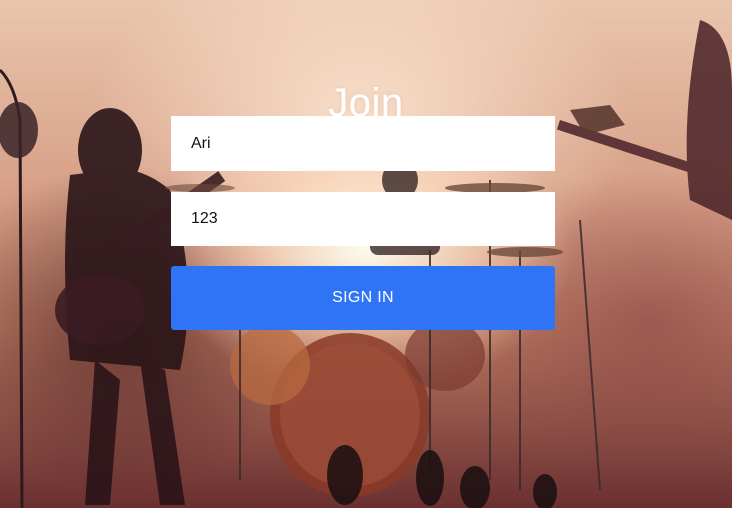 The height and width of the screenshot is (508, 732). What do you see at coordinates (363, 219) in the screenshot?
I see `password-input` at bounding box center [363, 219].